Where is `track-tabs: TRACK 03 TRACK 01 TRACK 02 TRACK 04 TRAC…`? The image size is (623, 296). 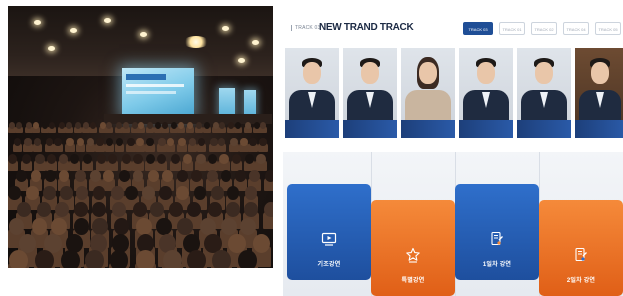 track-tabs: TRACK 03 TRACK 01 TRACK 02 TRACK 04 TRAC… is located at coordinates (542, 29).